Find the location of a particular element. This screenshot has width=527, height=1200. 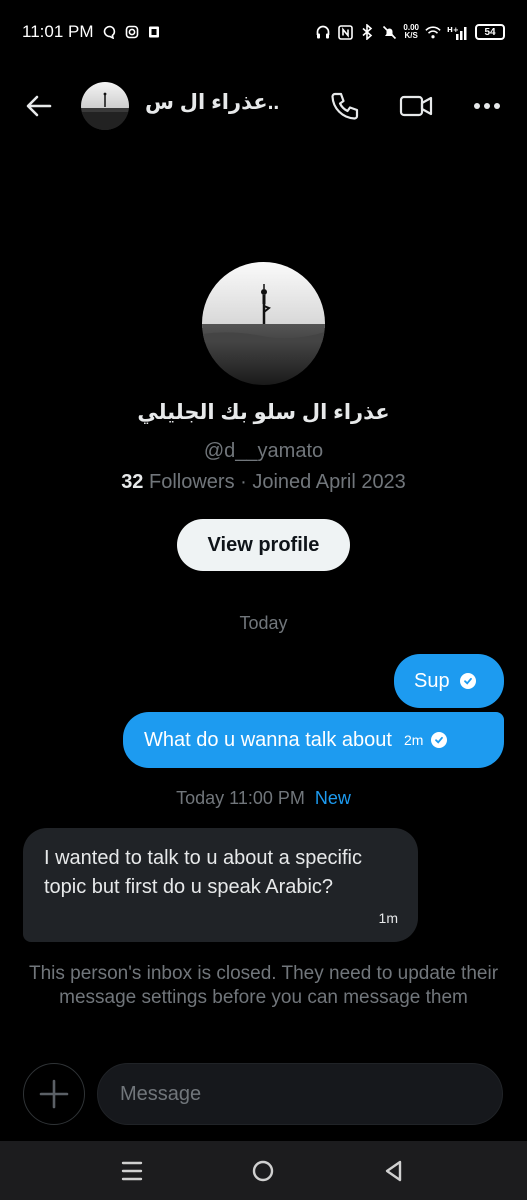

outgoing-message: What do u wanna talk about 2m is located at coordinates (313, 740).